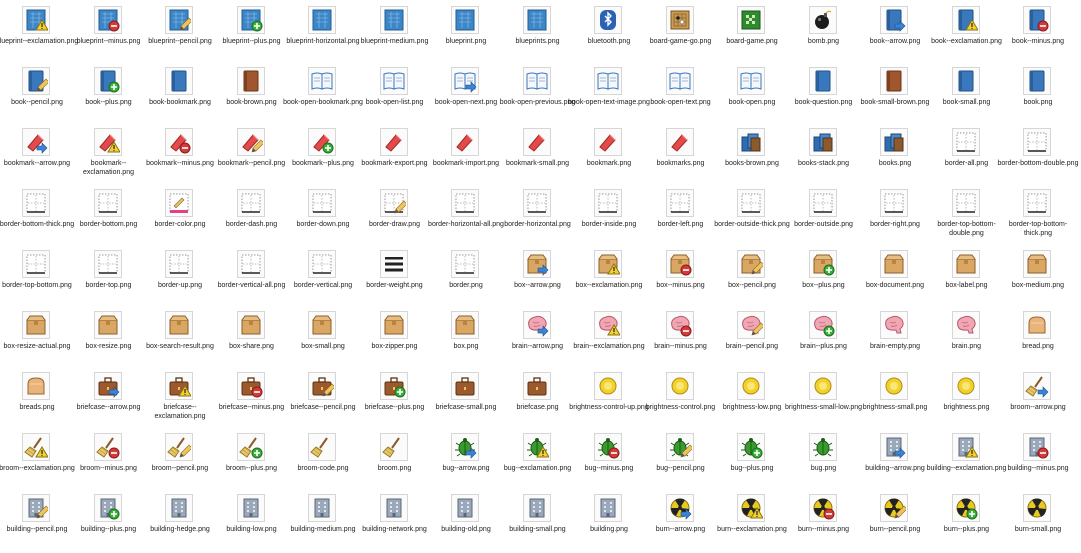  What do you see at coordinates (39, 33) in the screenshot?
I see `file-item: blueprint--exclamation.png` at bounding box center [39, 33].